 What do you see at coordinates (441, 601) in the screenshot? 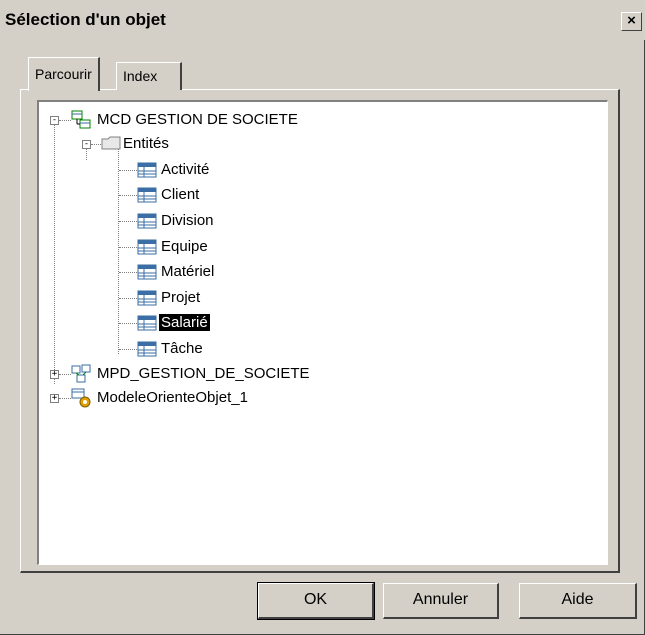
I see `cancel-button: Annuler` at bounding box center [441, 601].